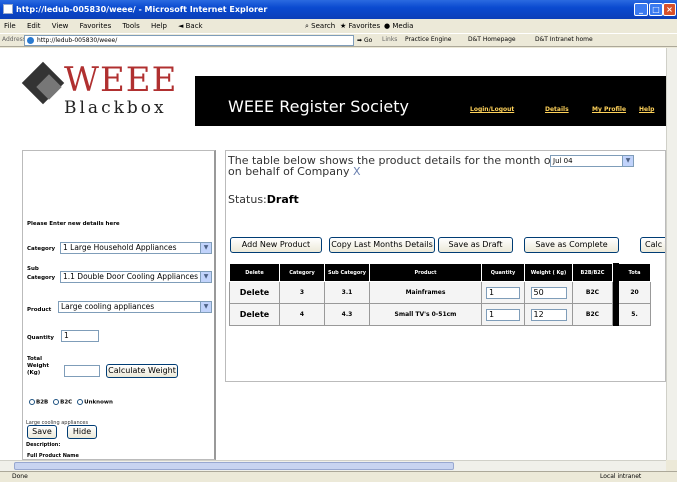 This screenshot has height=482, width=677. What do you see at coordinates (120, 247) in the screenshot?
I see `category-value: 1 Large Household Appliances` at bounding box center [120, 247].